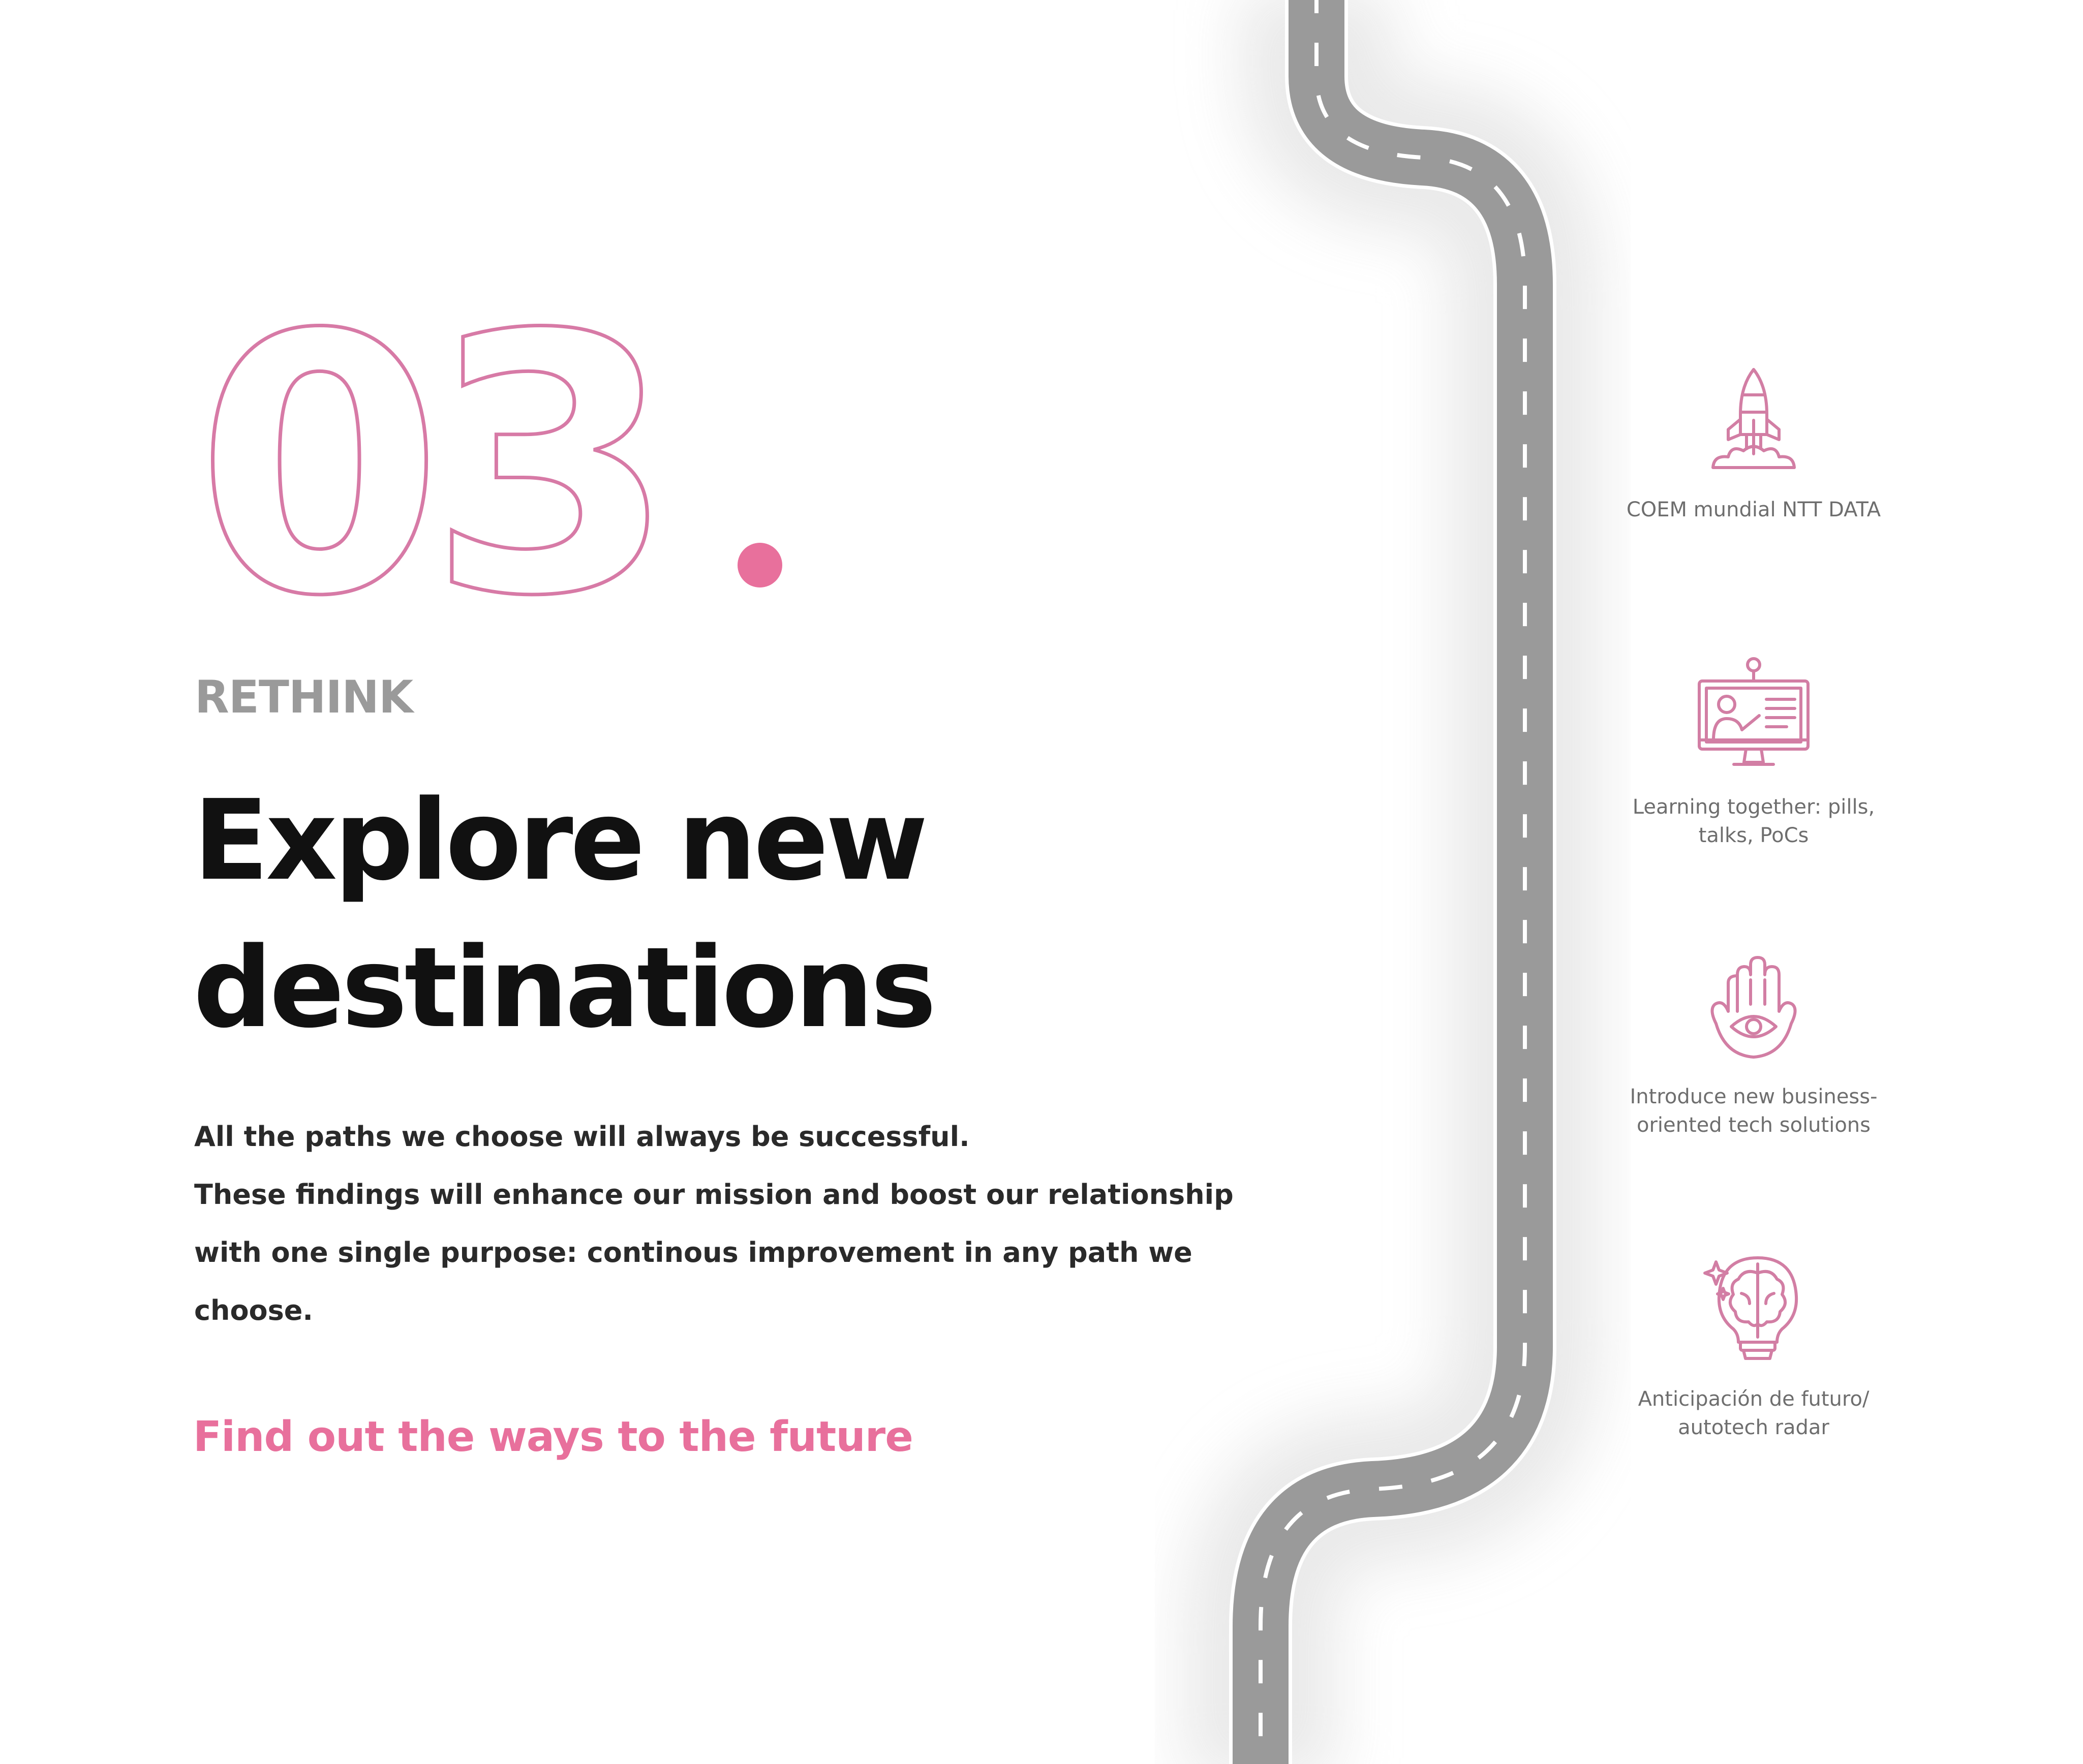 The image size is (2083, 1764). Describe the element at coordinates (560, 841) in the screenshot. I see `headline-line: Explore new` at that location.